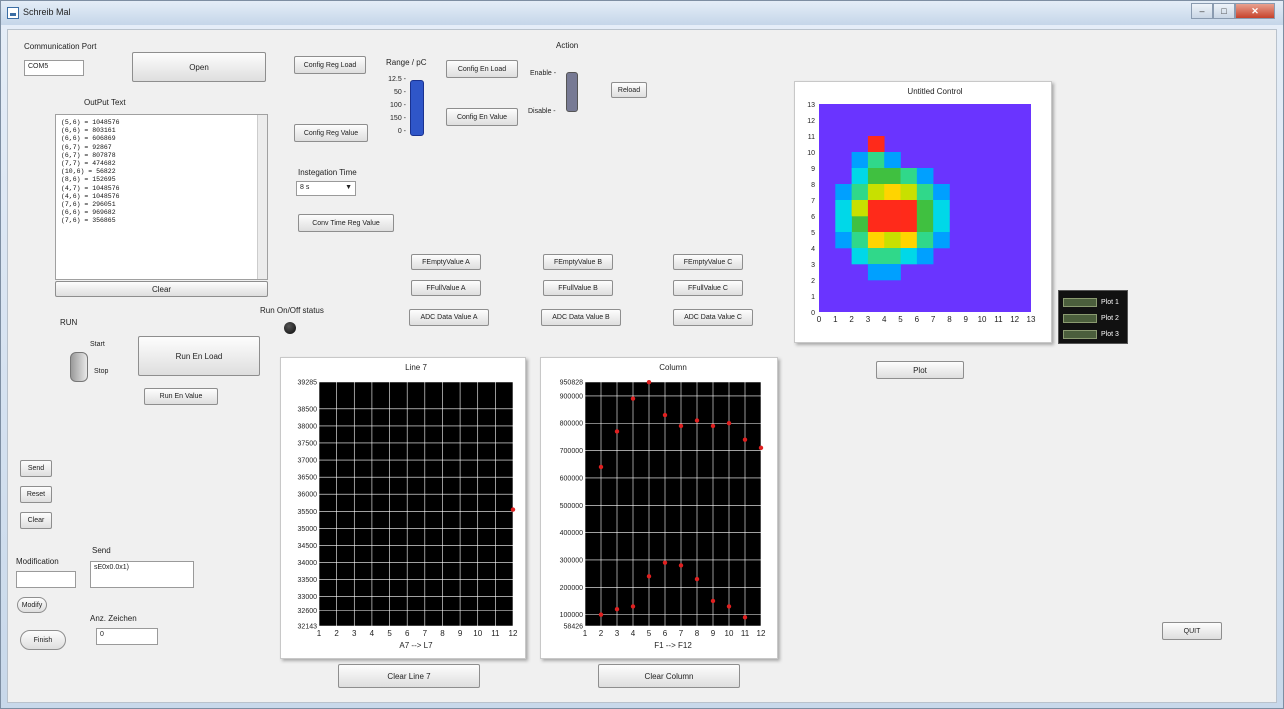 Image resolution: width=1284 pixels, height=709 pixels. What do you see at coordinates (417, 108) in the screenshot?
I see `range-slider` at bounding box center [417, 108].